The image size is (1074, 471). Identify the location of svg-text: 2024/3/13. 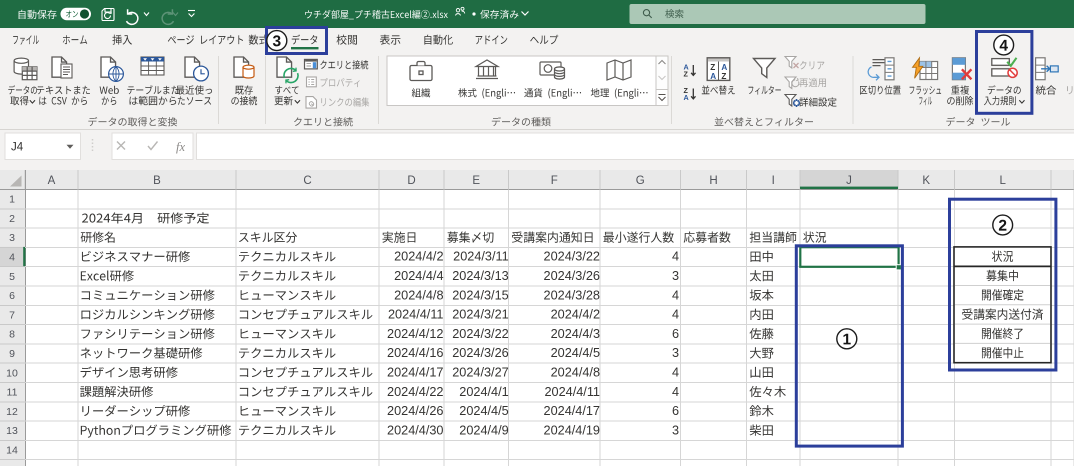
(480, 276).